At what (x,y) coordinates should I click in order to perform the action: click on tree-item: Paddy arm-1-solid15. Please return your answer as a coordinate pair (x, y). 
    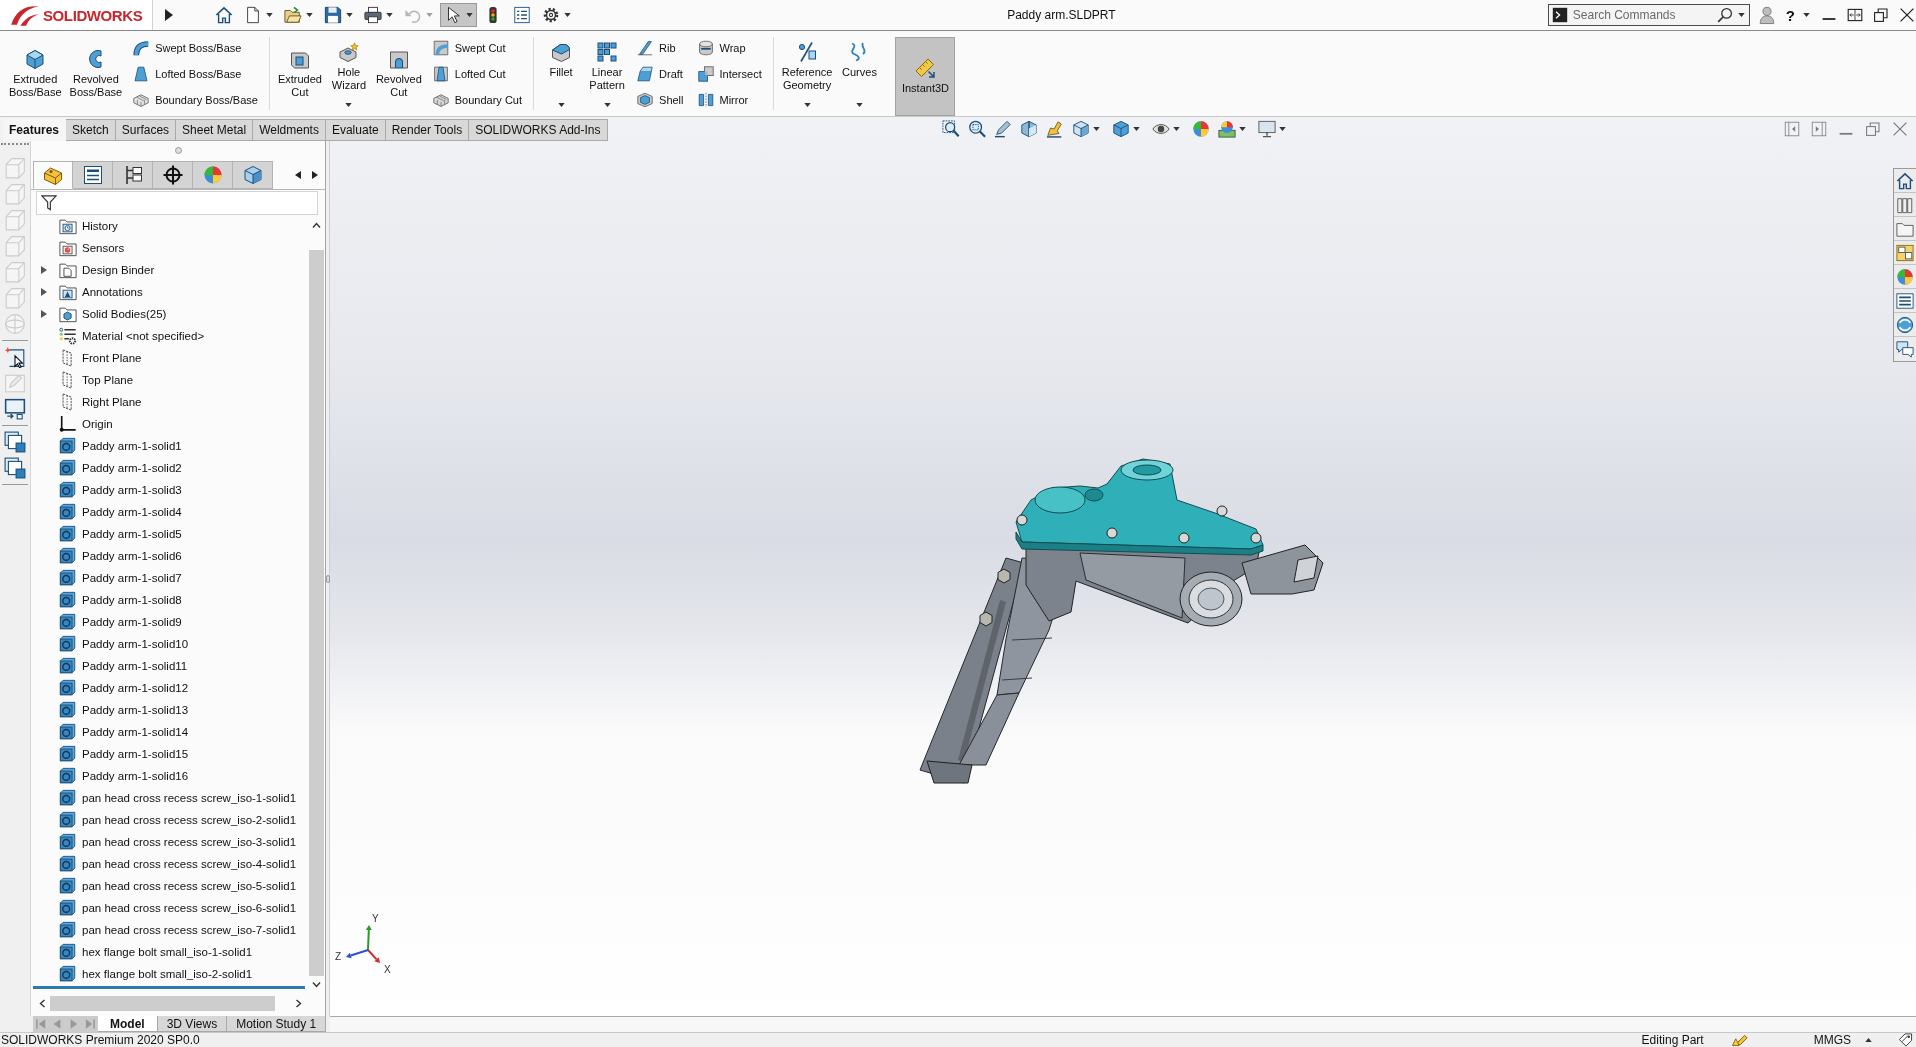
    Looking at the image, I should click on (124, 754).